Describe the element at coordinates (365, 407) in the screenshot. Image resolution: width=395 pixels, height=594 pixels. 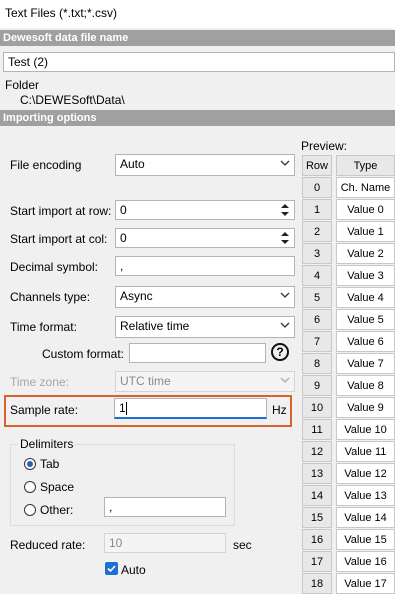
I see `preview-row-type: Value 9` at that location.